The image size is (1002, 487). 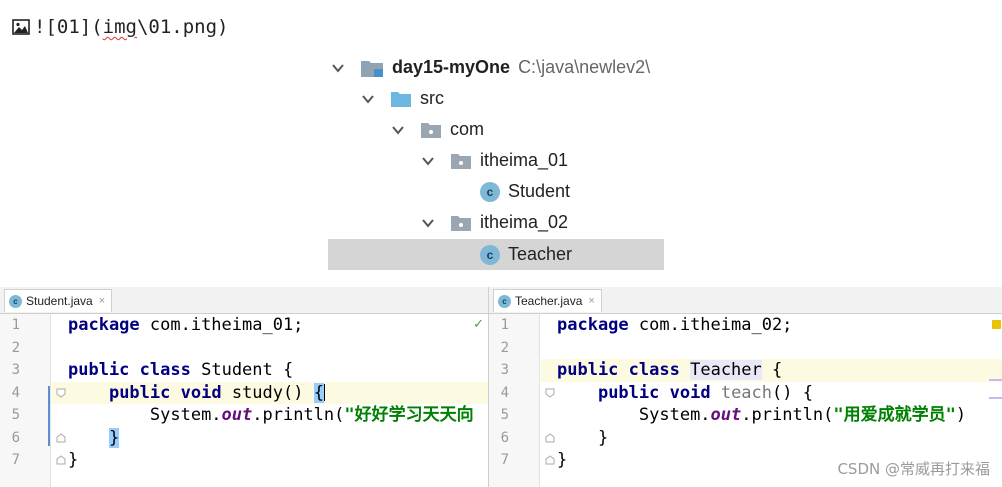 I want to click on code-line: System.out.println("用爱成就学员"), so click(x=802, y=415).